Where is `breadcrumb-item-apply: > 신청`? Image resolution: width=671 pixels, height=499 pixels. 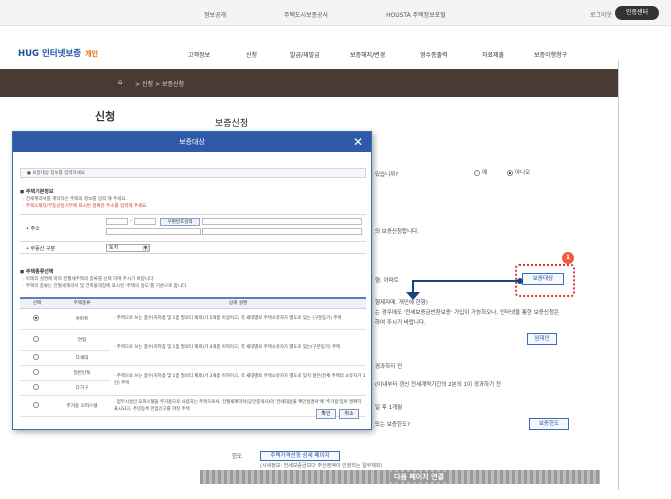 breadcrumb-item-apply: > 신청 is located at coordinates (144, 83).